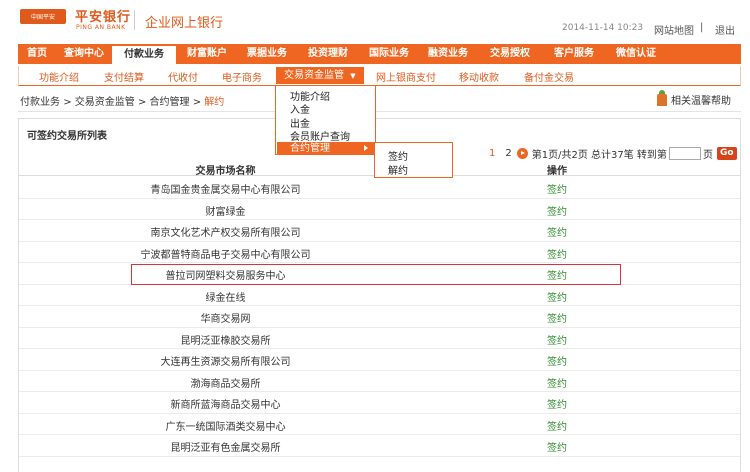  What do you see at coordinates (379, 274) in the screenshot?
I see `table-row-highlighted: 普拉司网塑料交易服务中心 签约` at bounding box center [379, 274].